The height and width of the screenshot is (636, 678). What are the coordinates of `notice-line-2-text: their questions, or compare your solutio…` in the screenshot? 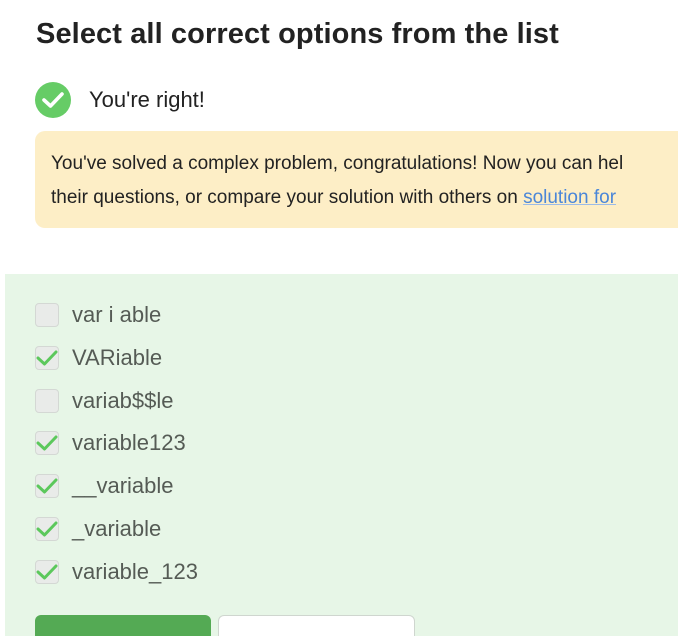 It's located at (287, 197).